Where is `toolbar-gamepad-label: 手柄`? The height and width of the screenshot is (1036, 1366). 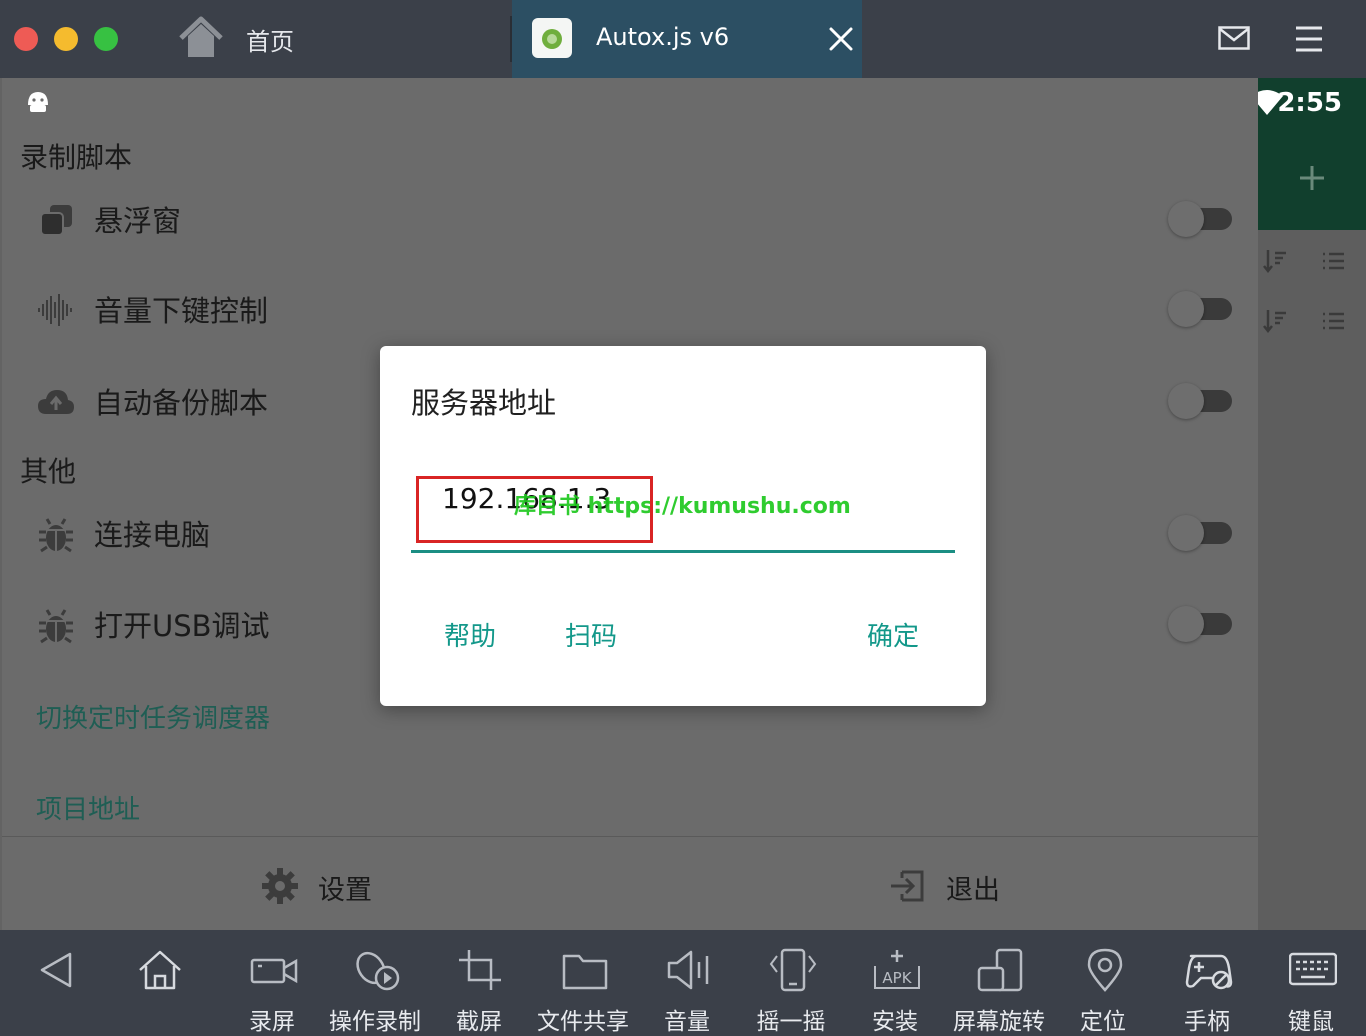
toolbar-gamepad-label: 手柄 is located at coordinates (1207, 1022).